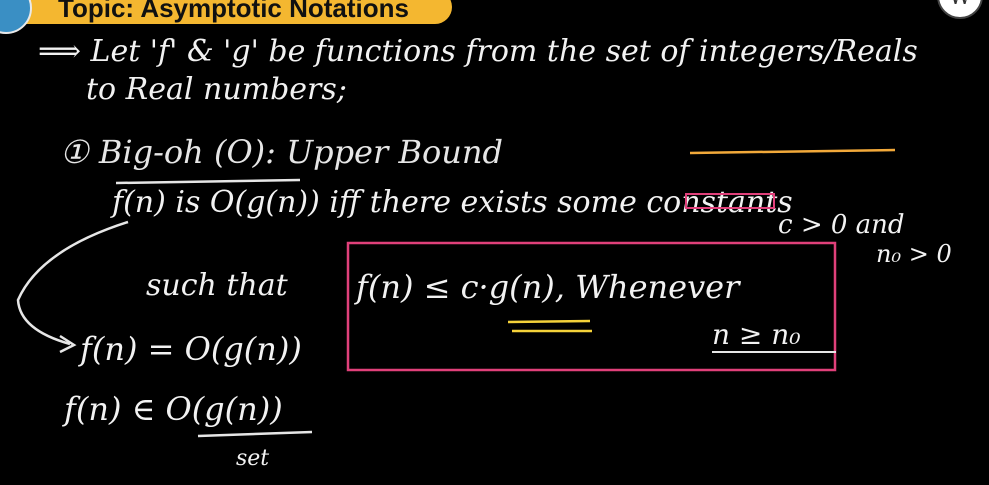  What do you see at coordinates (591, 306) in the screenshot?
I see `inequality-box` at bounding box center [591, 306].